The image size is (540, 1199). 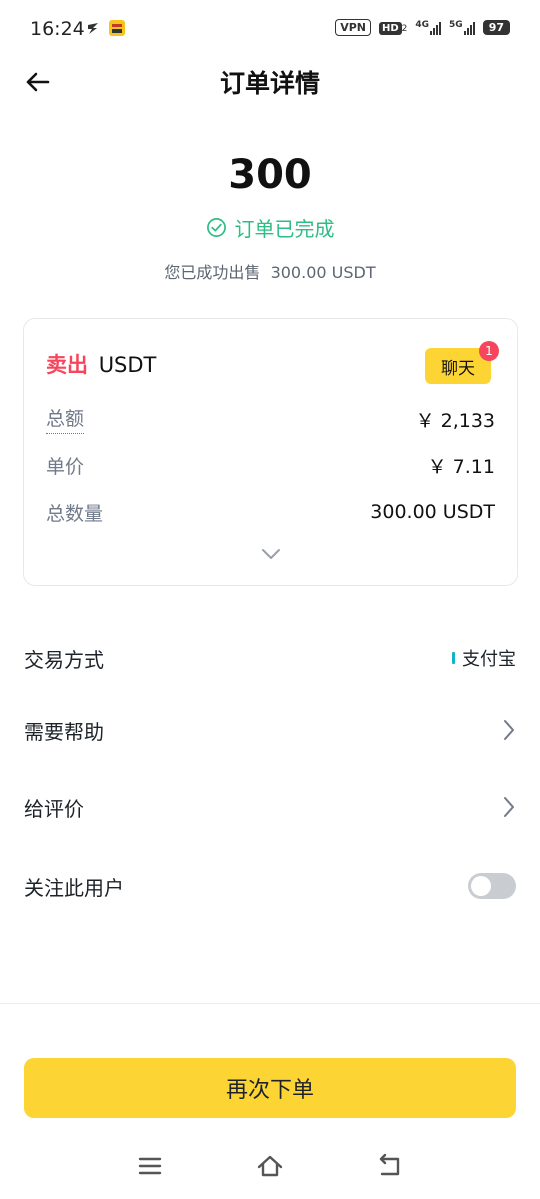 What do you see at coordinates (270, 658) in the screenshot?
I see `payment-method-row: 交易方式 支付宝` at bounding box center [270, 658].